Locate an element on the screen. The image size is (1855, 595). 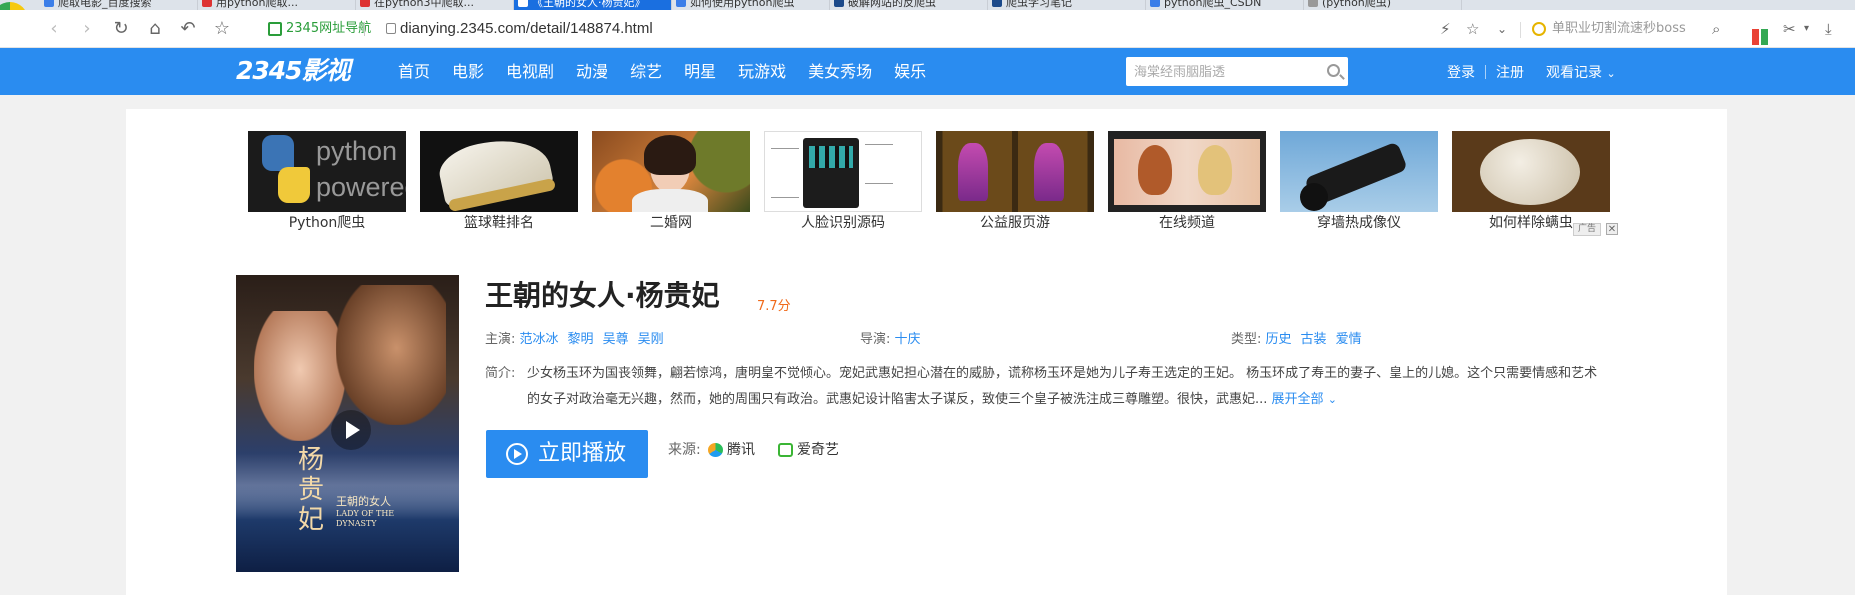
ad-caption: 篮球鞋排名 is located at coordinates (499, 223).